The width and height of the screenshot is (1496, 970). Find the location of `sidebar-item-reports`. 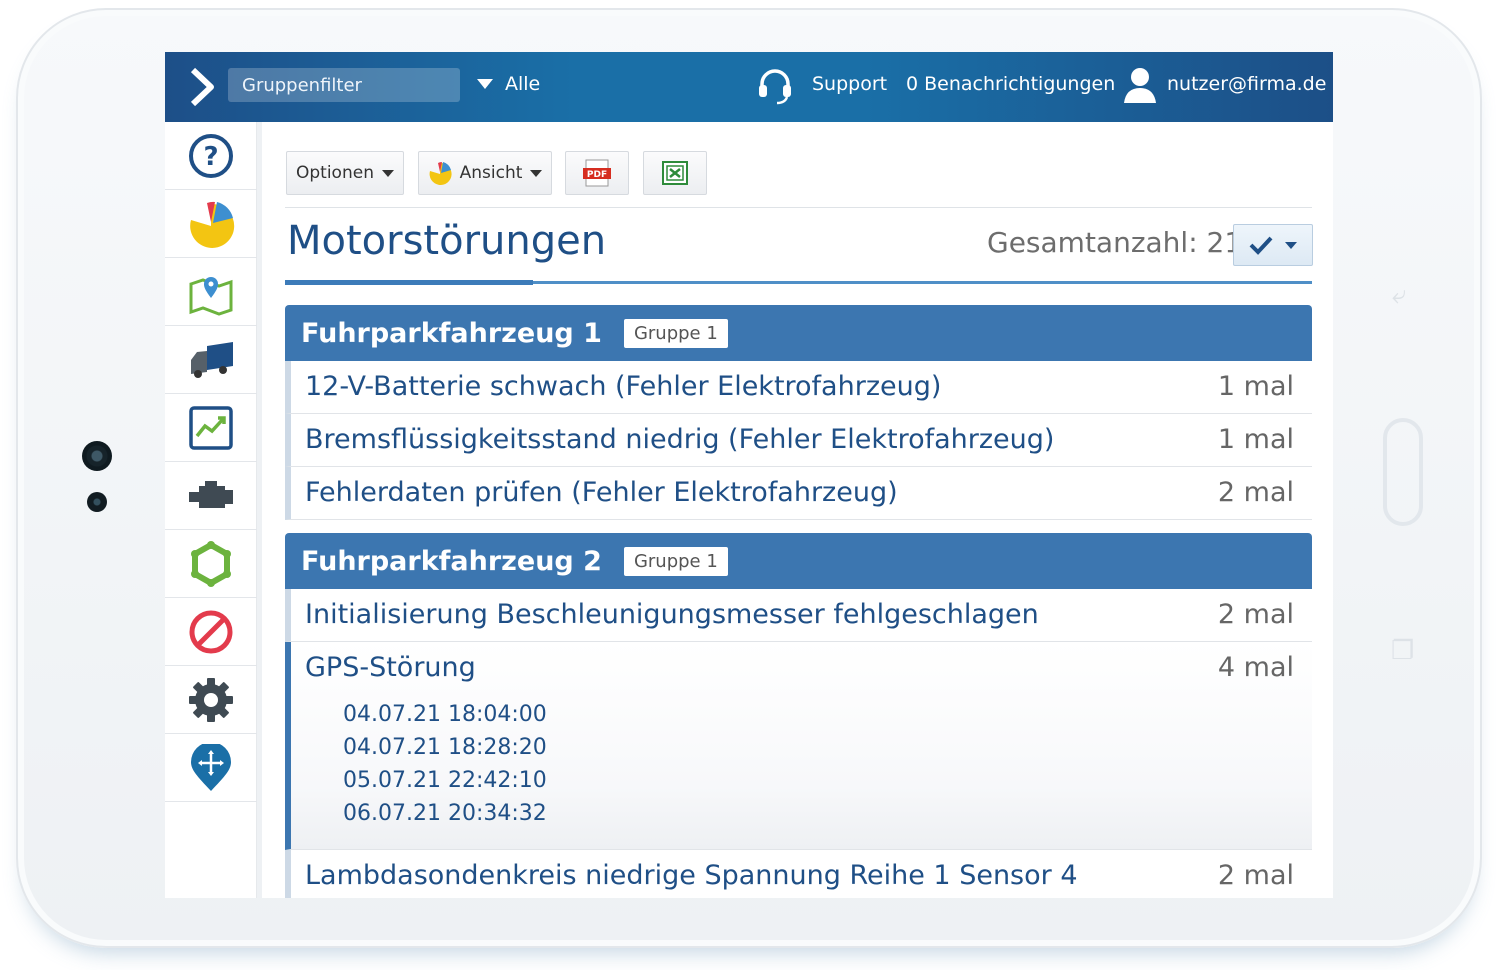

sidebar-item-reports is located at coordinates (211, 224).